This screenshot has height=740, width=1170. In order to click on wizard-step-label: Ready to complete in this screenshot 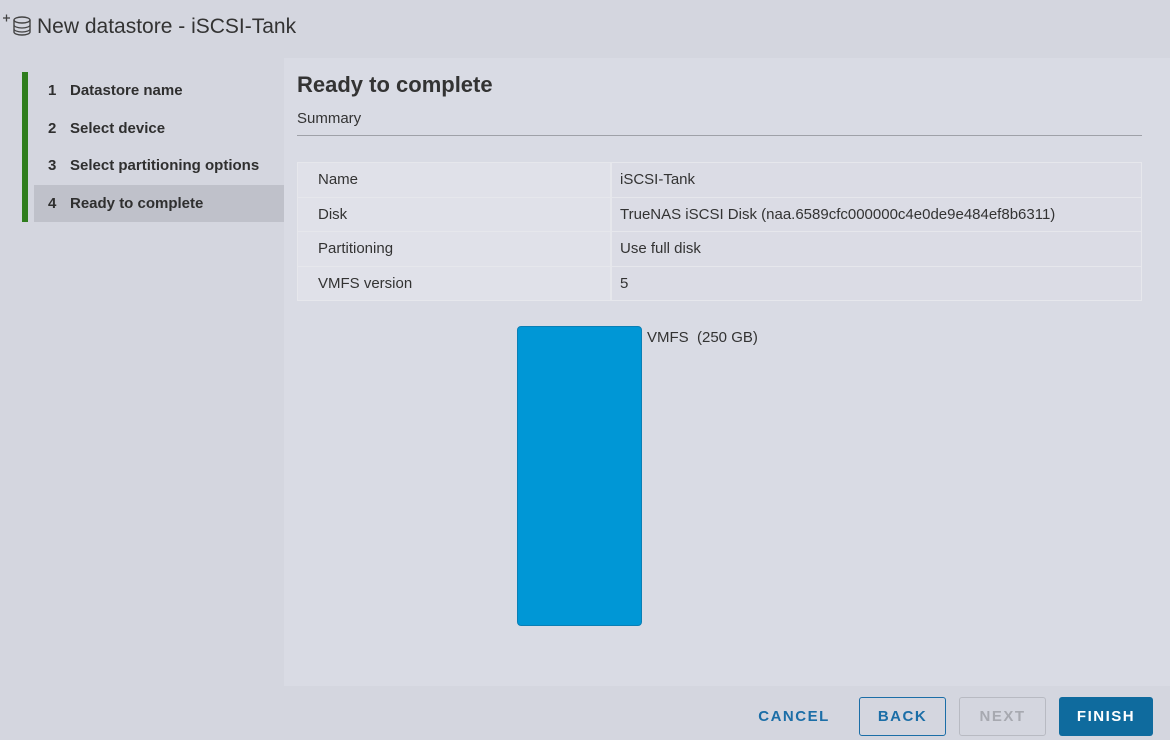, I will do `click(137, 203)`.